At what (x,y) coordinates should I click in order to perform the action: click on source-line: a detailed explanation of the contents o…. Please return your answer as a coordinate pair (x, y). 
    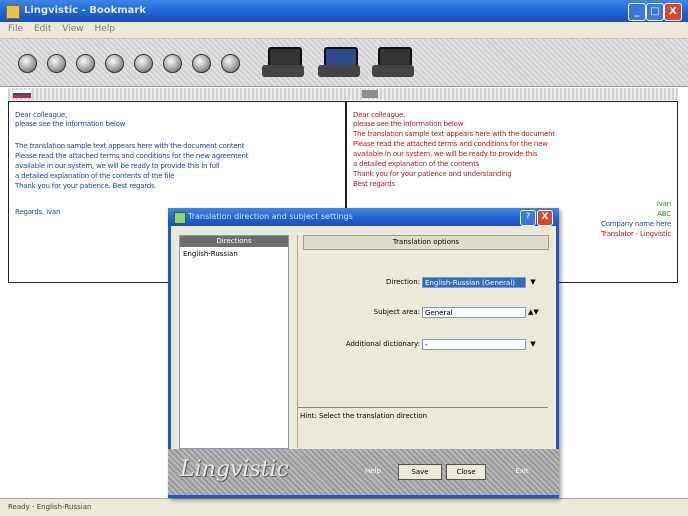
    Looking at the image, I should click on (95, 176).